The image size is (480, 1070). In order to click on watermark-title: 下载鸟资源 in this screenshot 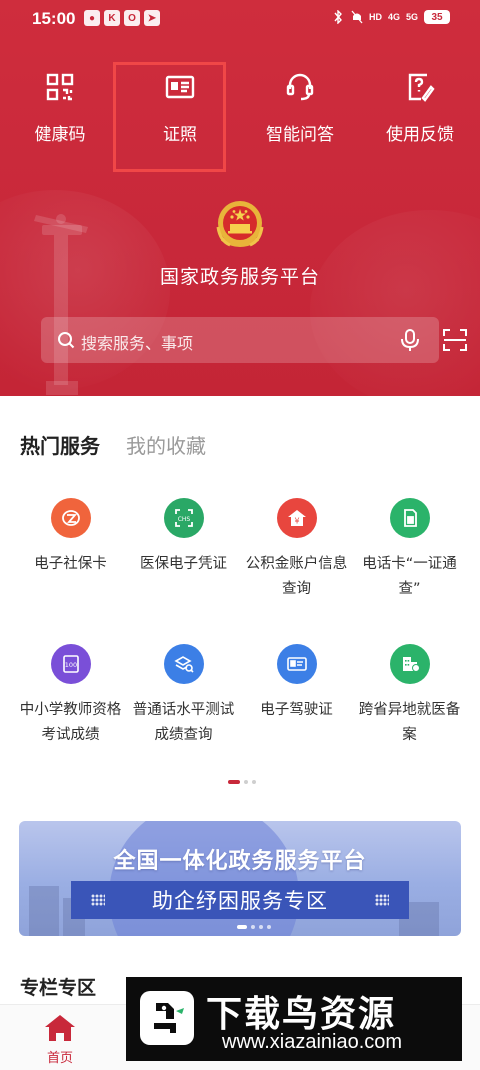, I will do `click(301, 1014)`.